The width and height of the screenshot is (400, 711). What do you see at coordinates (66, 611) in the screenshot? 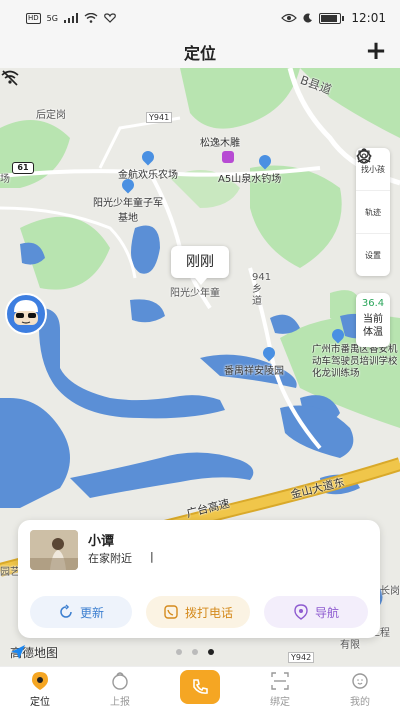
I see `refresh-icon` at bounding box center [66, 611].